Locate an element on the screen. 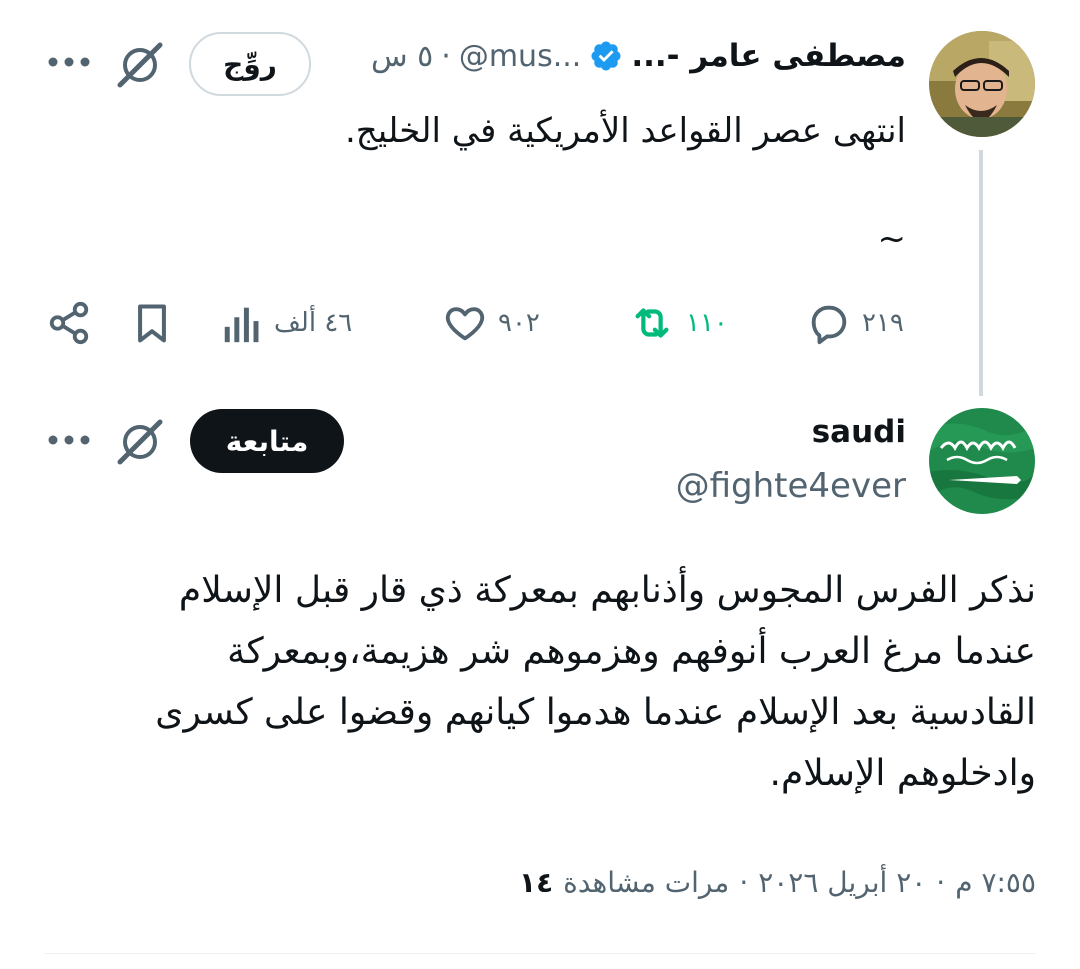 The image size is (1080, 969). saudi-flag-icon is located at coordinates (982, 461).